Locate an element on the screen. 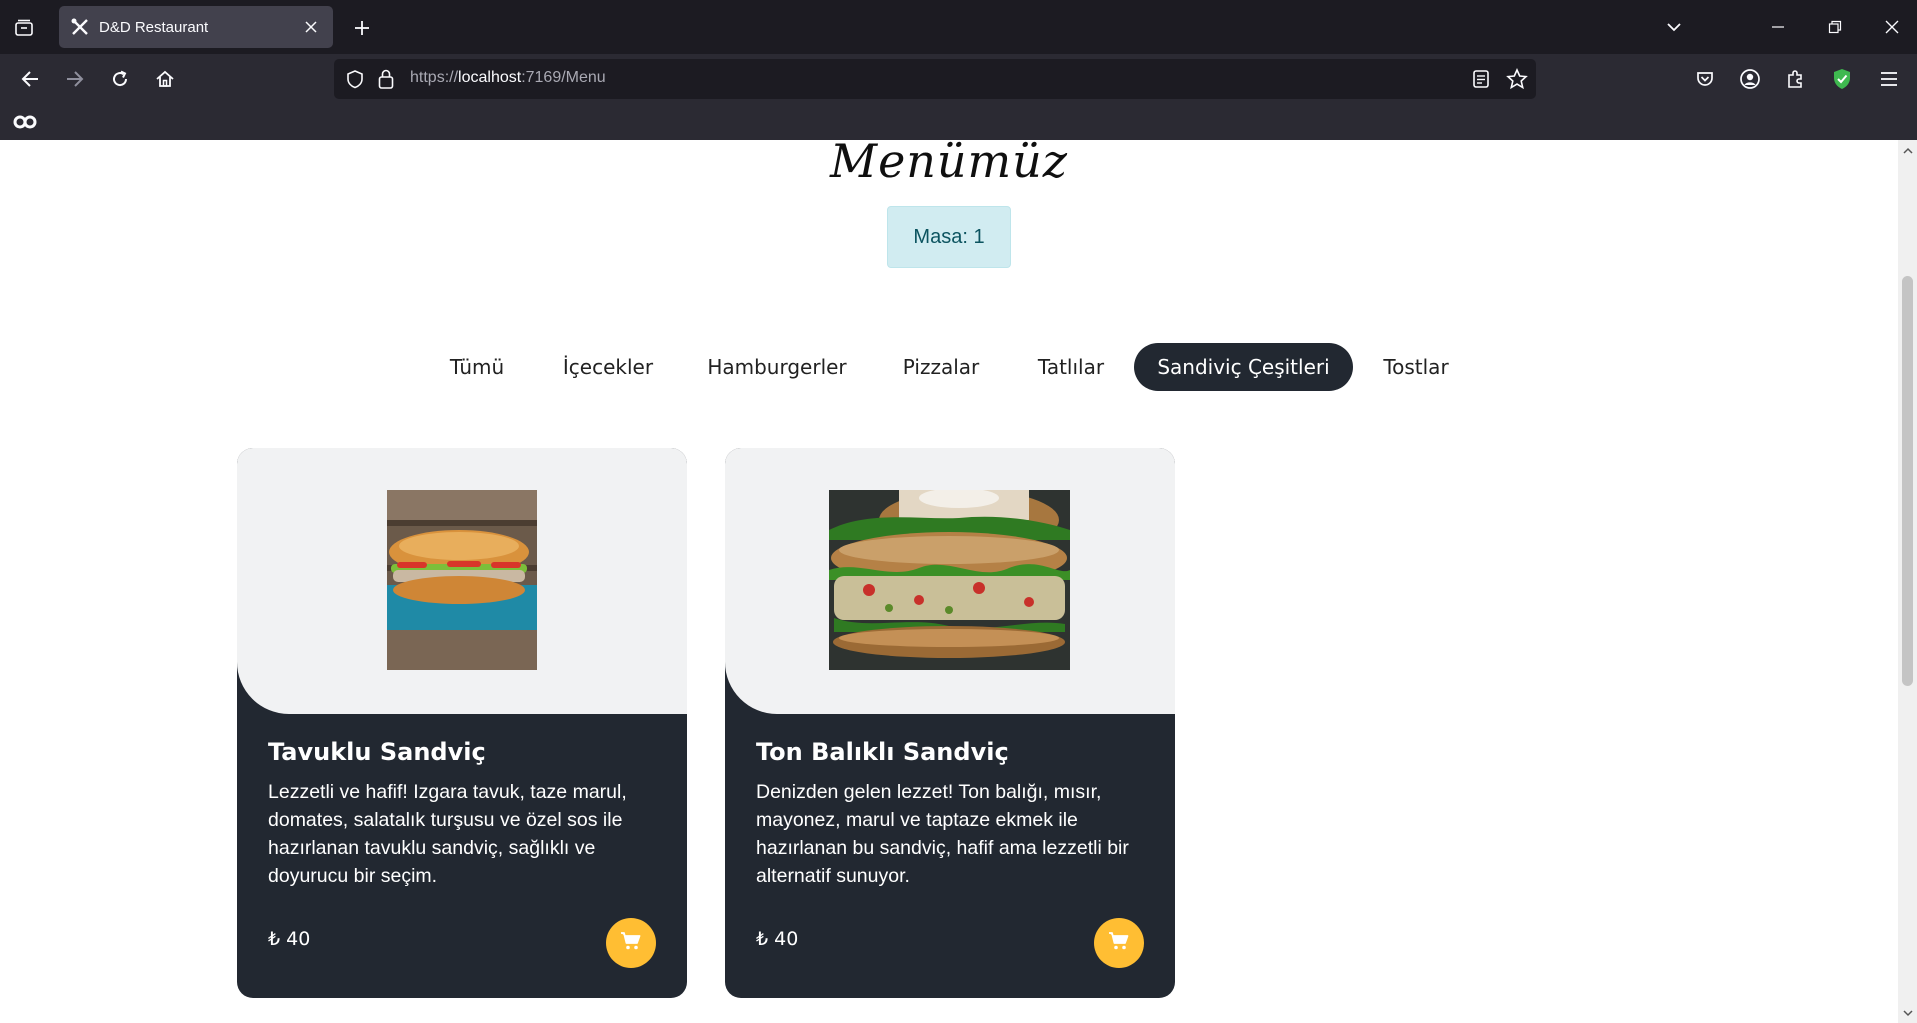 The image size is (1917, 1023). tab-list-icon is located at coordinates (24, 28).